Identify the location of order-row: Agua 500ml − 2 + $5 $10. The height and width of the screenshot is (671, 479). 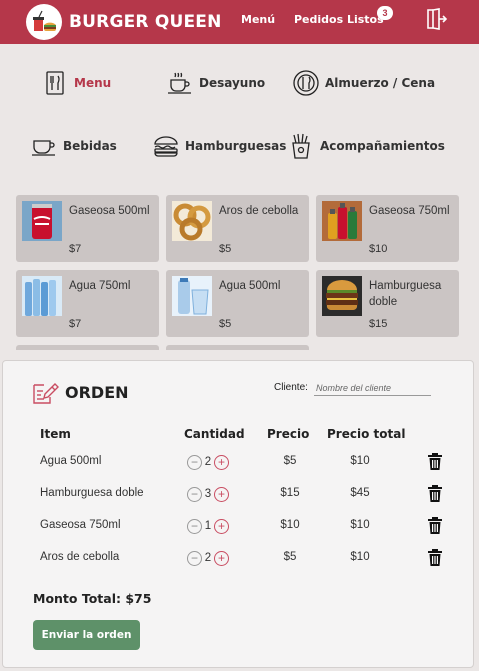
(238, 462).